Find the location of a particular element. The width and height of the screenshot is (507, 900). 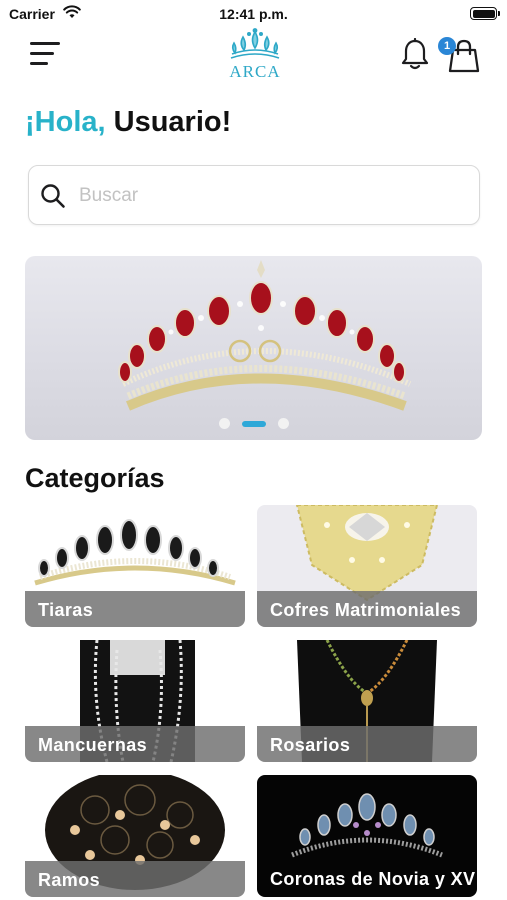

category-label: Mancuernas is located at coordinates (93, 745).